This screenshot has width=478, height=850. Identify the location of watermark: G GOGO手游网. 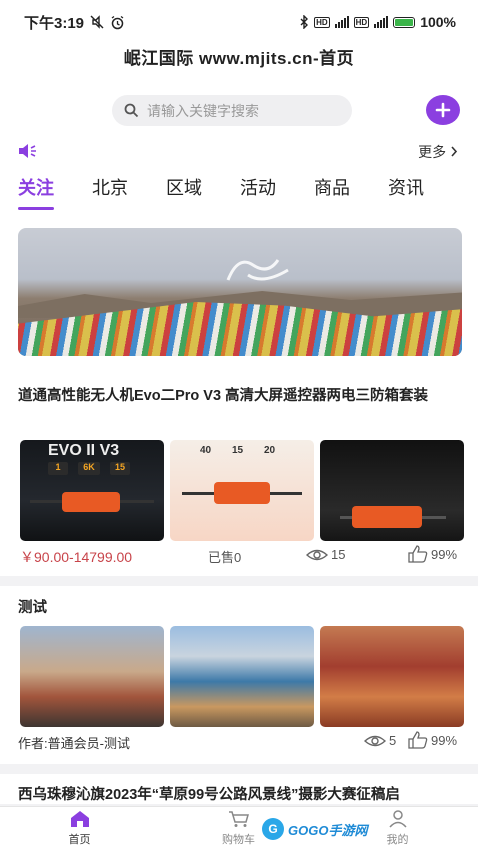
(315, 829).